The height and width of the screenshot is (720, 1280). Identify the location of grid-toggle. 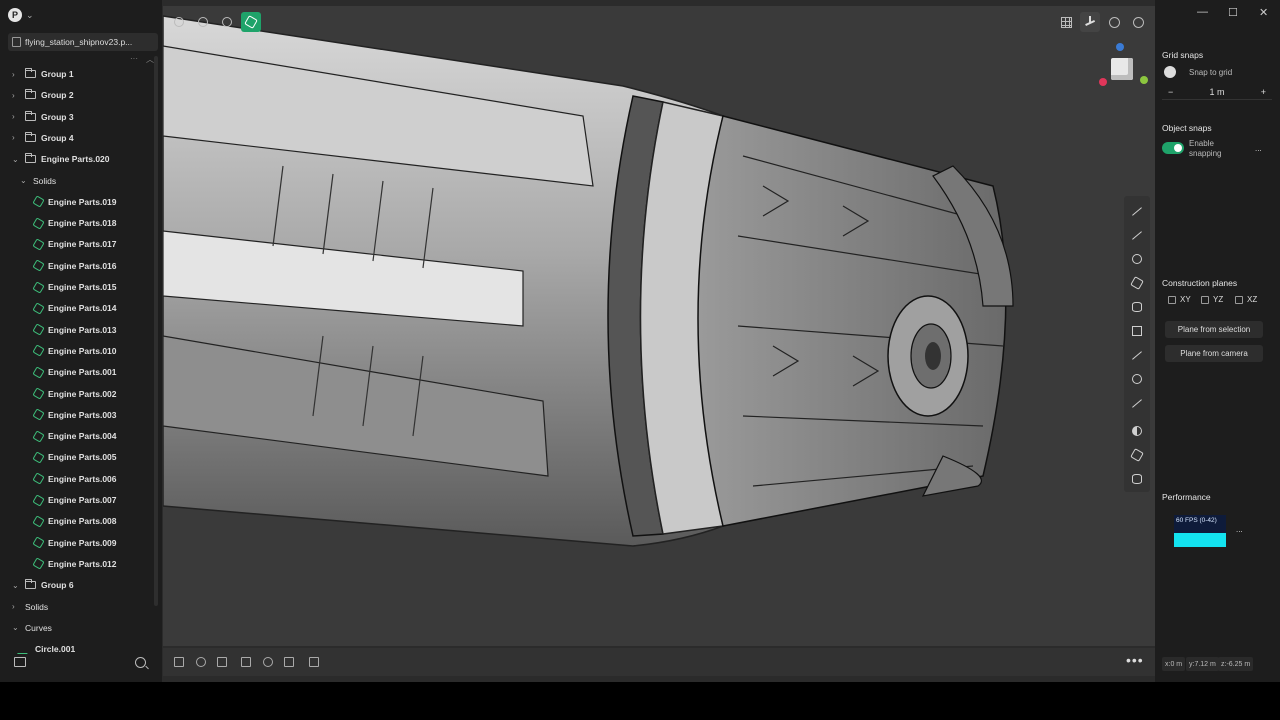
(1066, 22).